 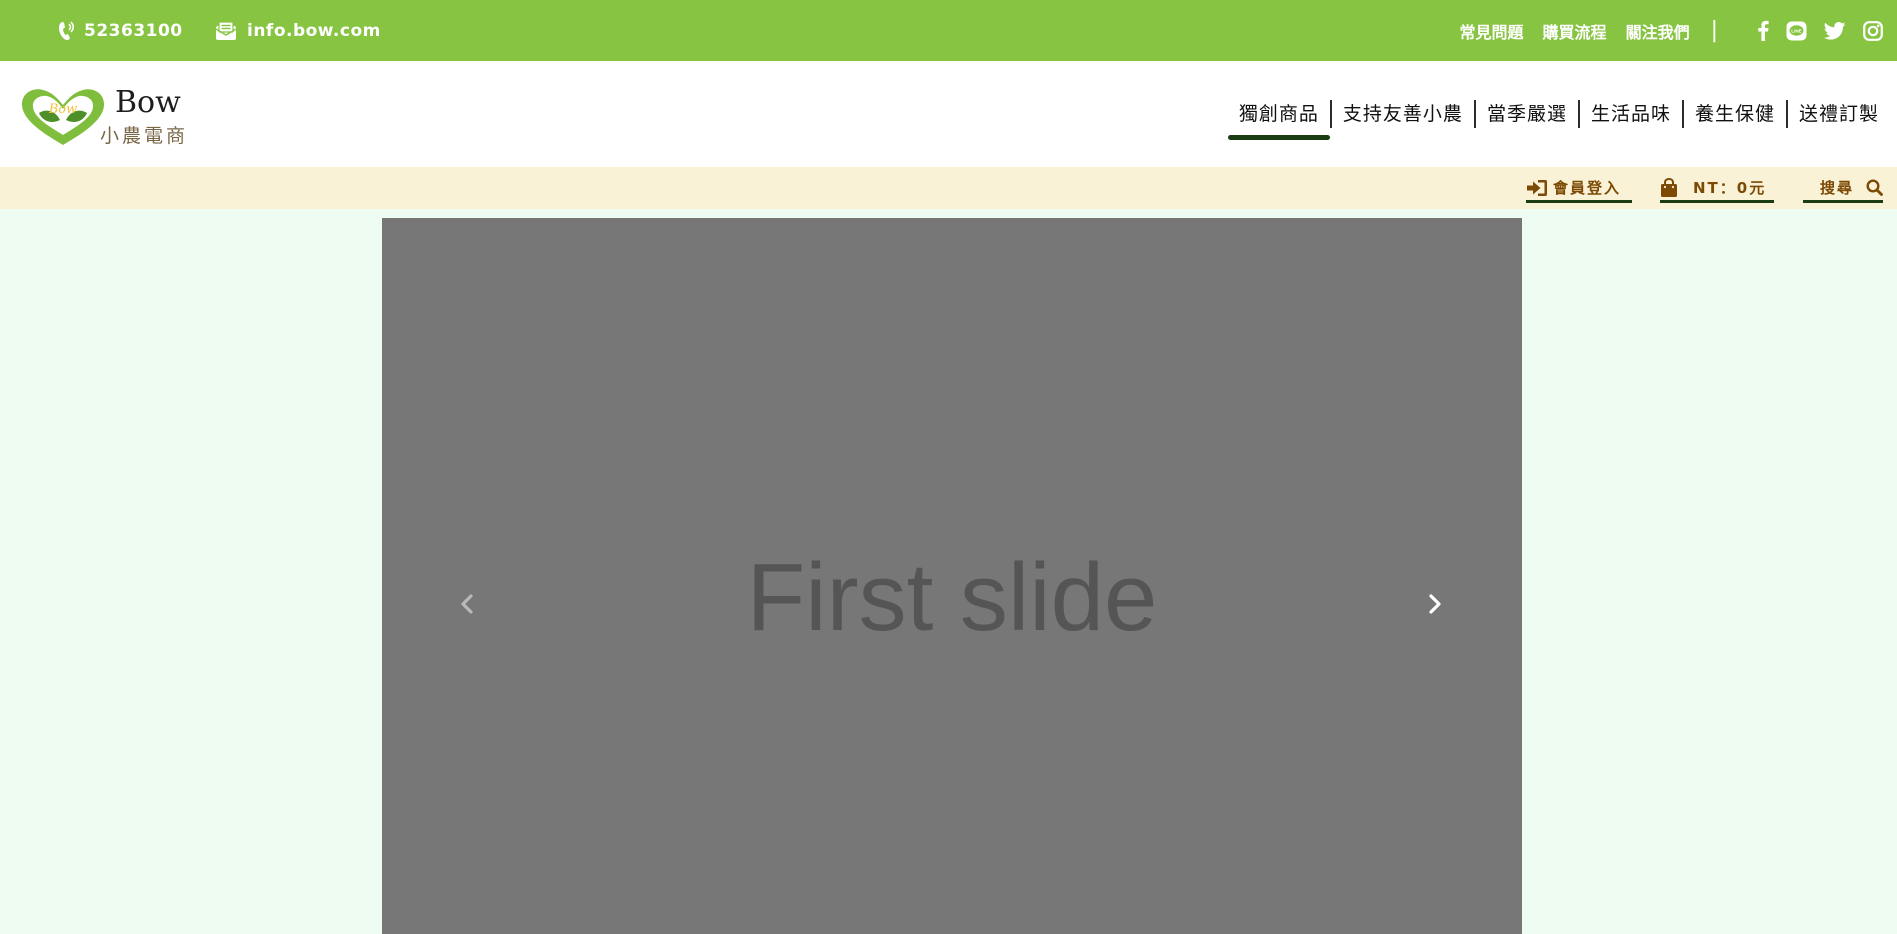 What do you see at coordinates (1730, 188) in the screenshot?
I see `cart-total: NT：0元` at bounding box center [1730, 188].